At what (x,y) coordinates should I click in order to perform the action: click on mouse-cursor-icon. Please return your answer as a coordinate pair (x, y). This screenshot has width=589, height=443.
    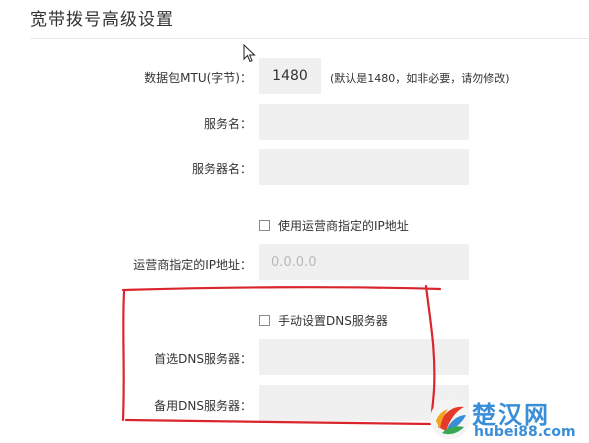
    Looking at the image, I should click on (249, 53).